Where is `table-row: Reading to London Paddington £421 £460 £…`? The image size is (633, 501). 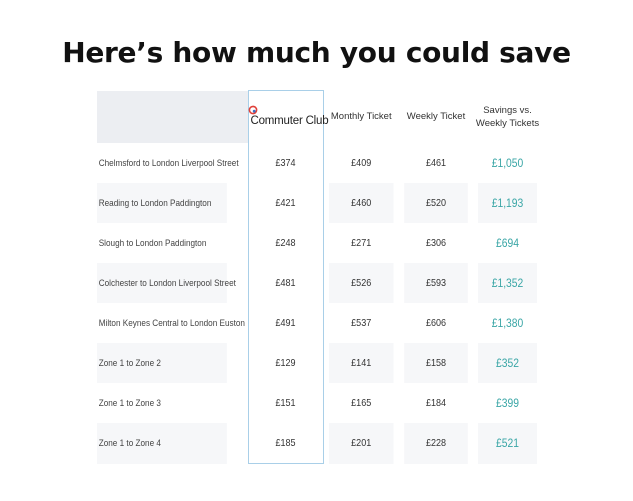
table-row: Reading to London Paddington £421 £460 £… is located at coordinates (319, 203).